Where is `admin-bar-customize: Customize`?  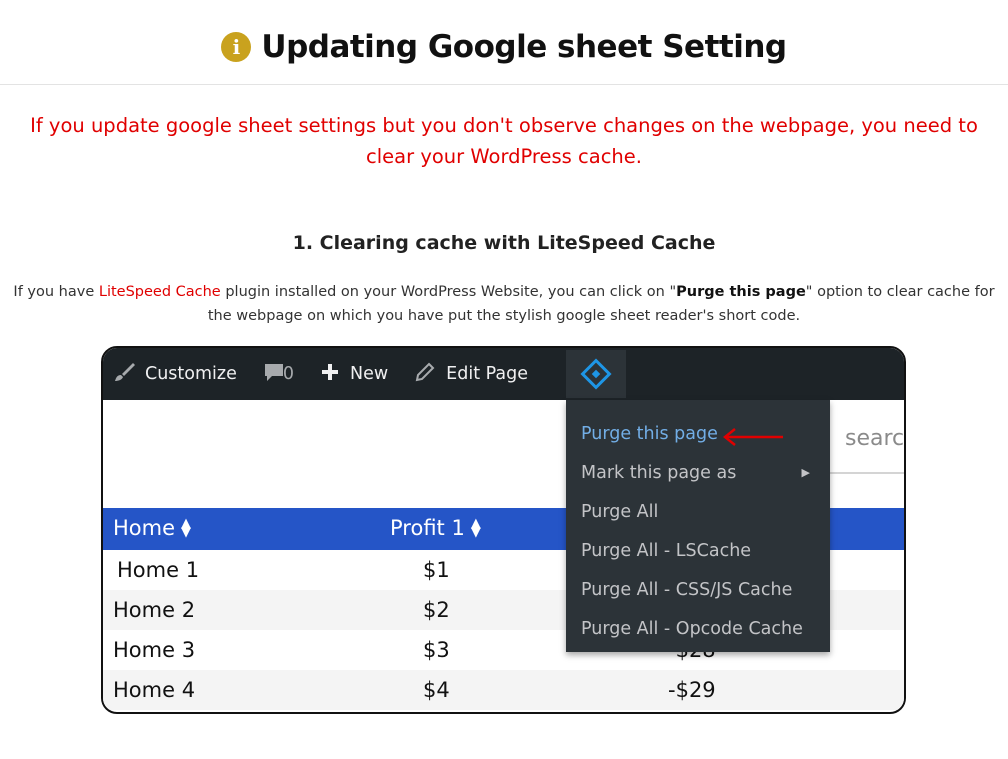 admin-bar-customize: Customize is located at coordinates (175, 374).